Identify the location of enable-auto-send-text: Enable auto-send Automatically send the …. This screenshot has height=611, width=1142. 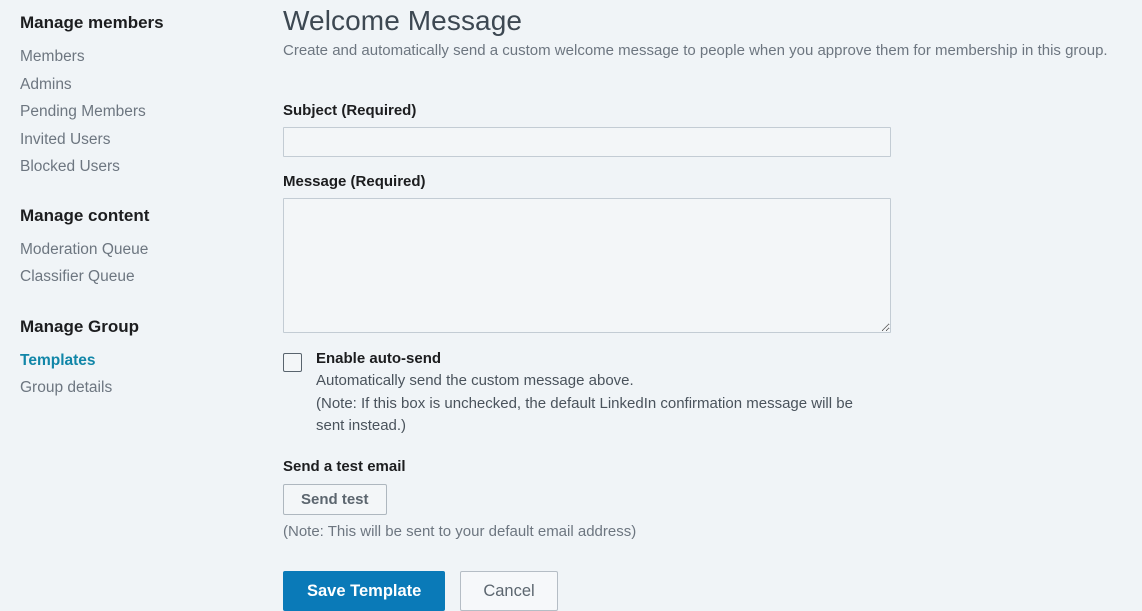
(584, 393).